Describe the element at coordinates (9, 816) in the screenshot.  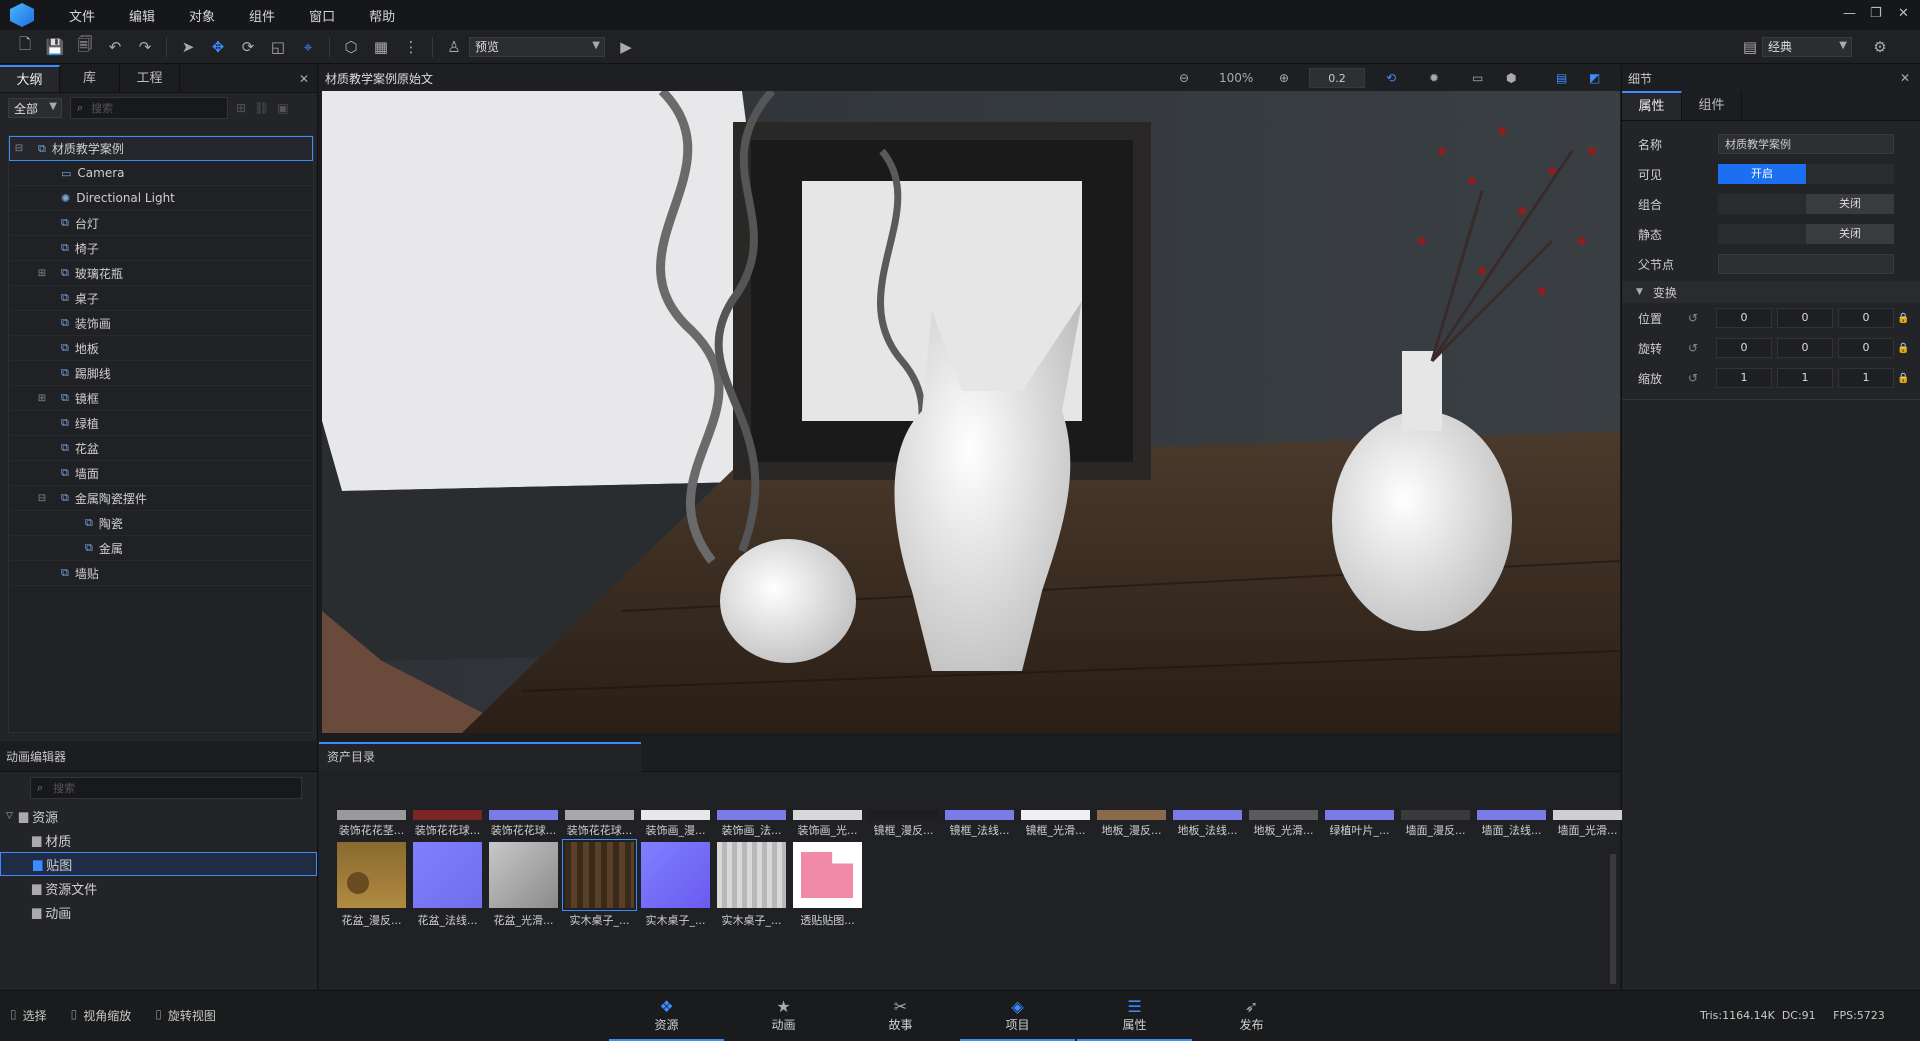
I see `collapse-icon: ▽` at that location.